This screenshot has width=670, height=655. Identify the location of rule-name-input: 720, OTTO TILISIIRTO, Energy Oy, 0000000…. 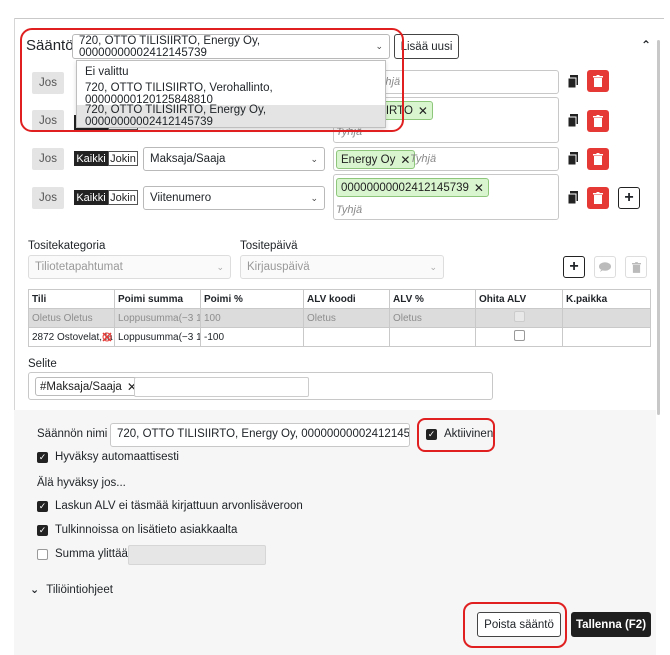
(260, 435).